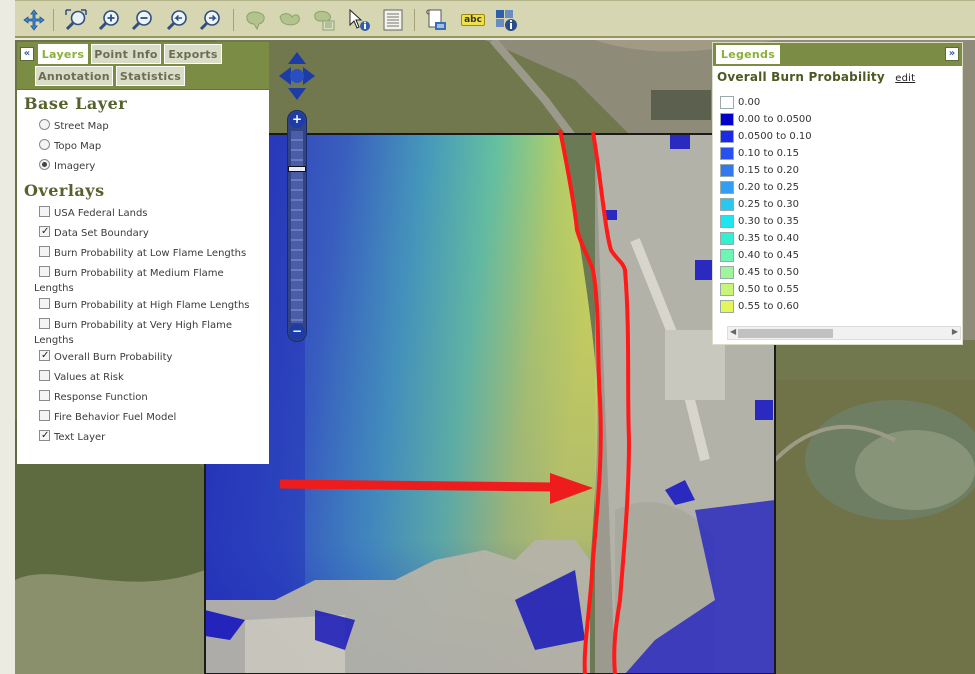 This screenshot has height=674, width=975. Describe the element at coordinates (177, 20) in the screenshot. I see `zoom-previous-icon` at that location.